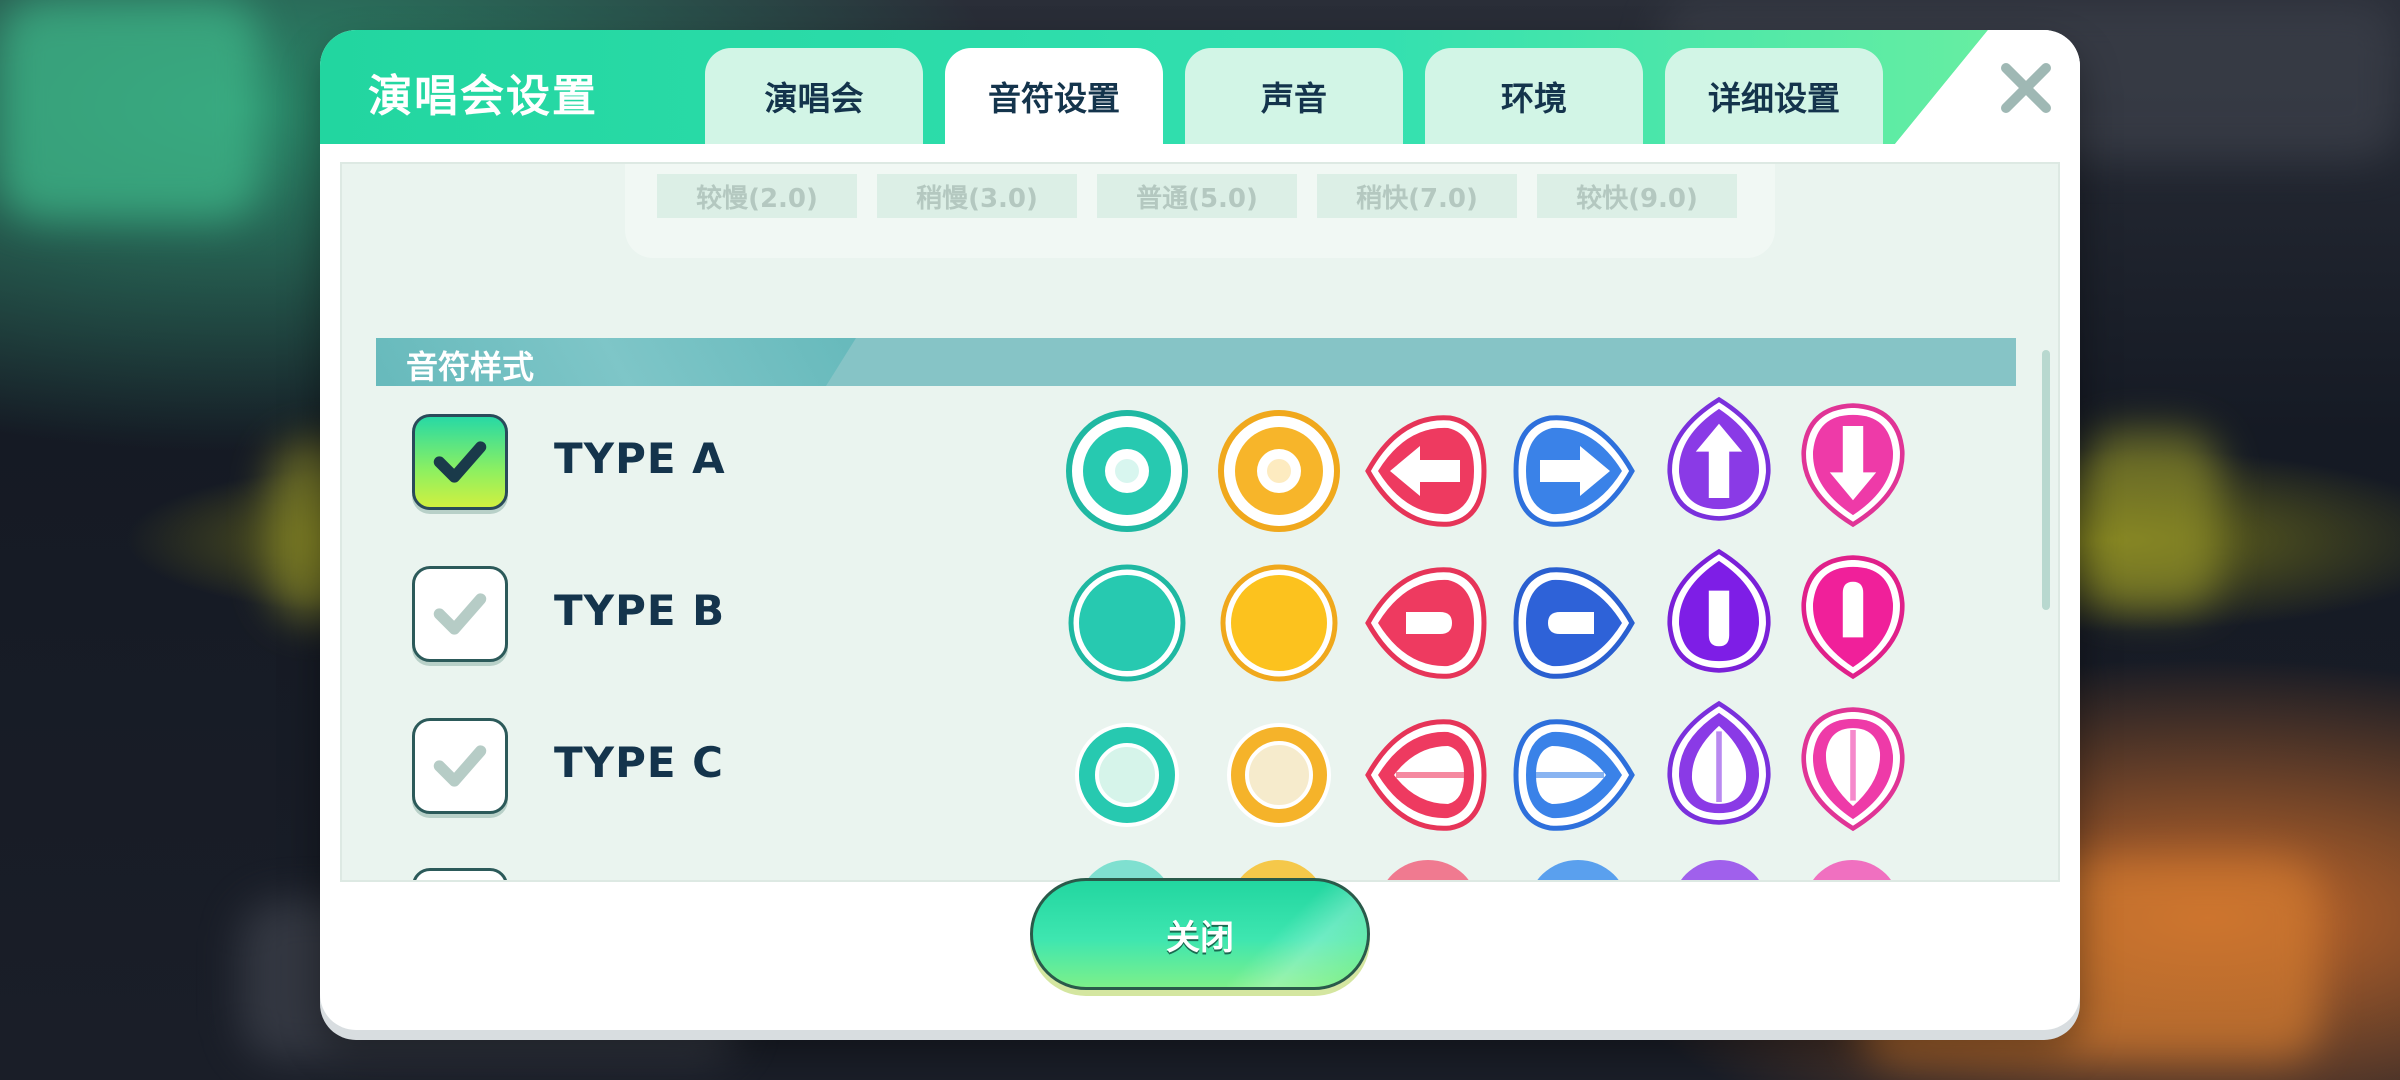 The image size is (2400, 1080). Describe the element at coordinates (1417, 196) in the screenshot. I see `speed-option-fast: 稍快(7.0)` at that location.